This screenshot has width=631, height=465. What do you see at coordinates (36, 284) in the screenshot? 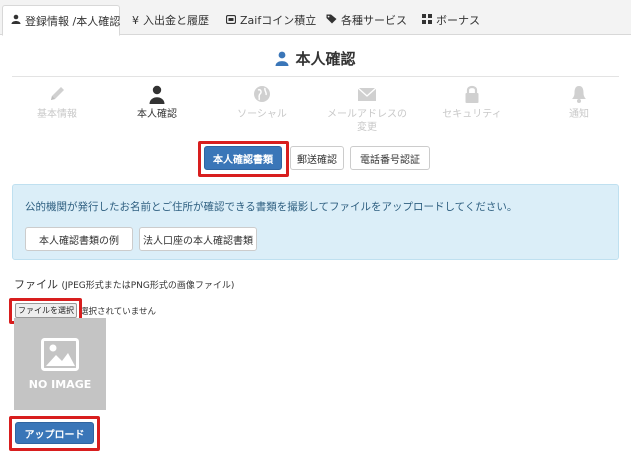
I see `file-label-text: ファイル` at bounding box center [36, 284].